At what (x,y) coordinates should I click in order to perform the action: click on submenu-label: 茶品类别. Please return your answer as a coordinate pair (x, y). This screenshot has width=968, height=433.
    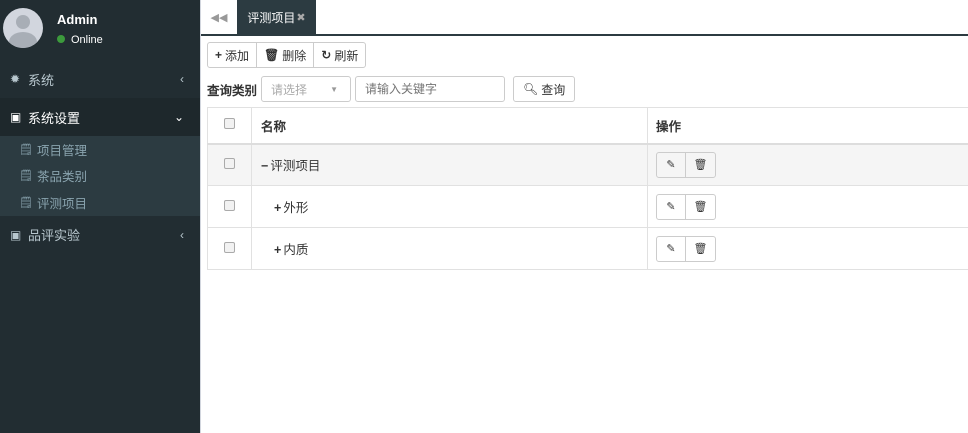
    Looking at the image, I should click on (61, 177).